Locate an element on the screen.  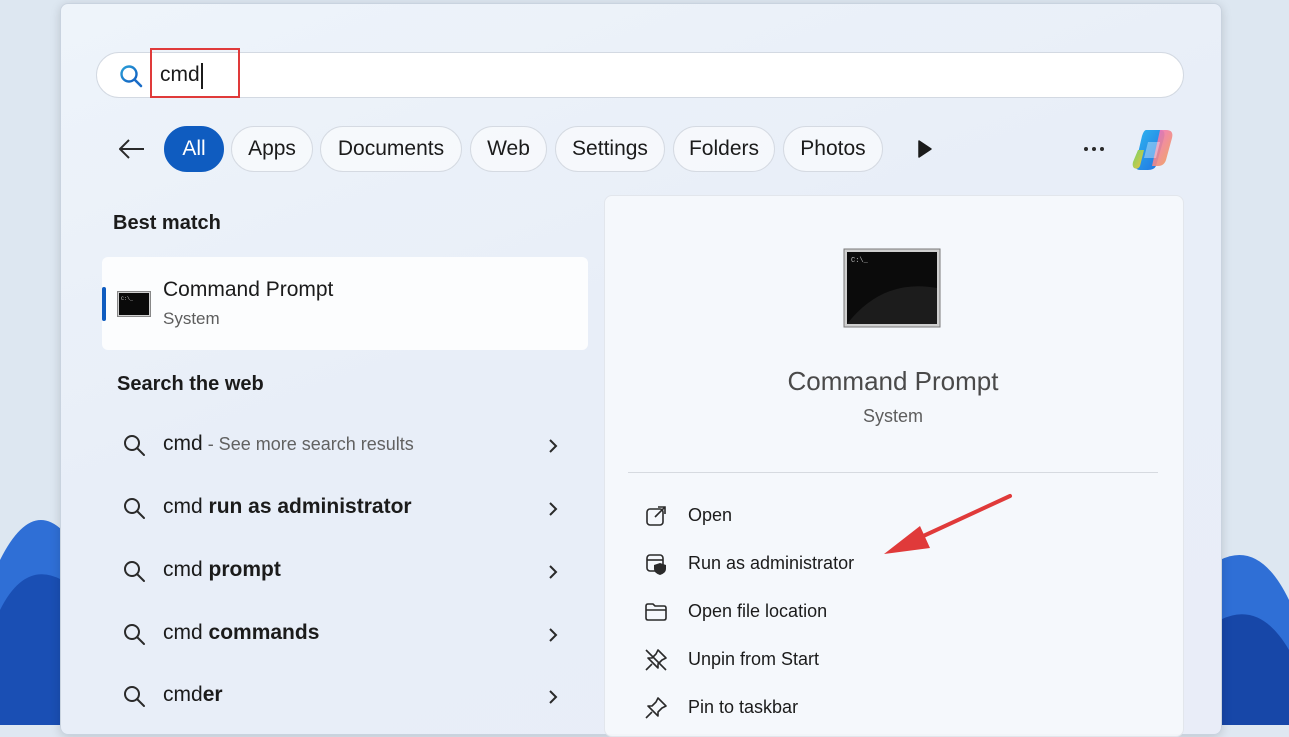
web-result-row: cmd - See more search results is located at coordinates (345, 446).